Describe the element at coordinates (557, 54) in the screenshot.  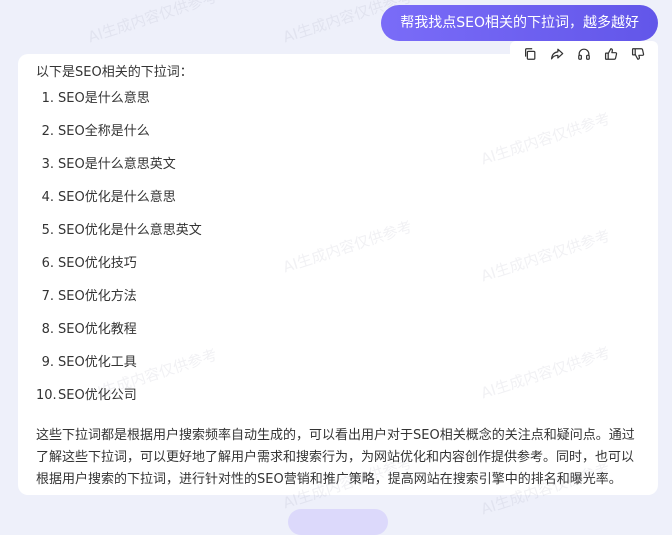
I see `share-icon` at that location.